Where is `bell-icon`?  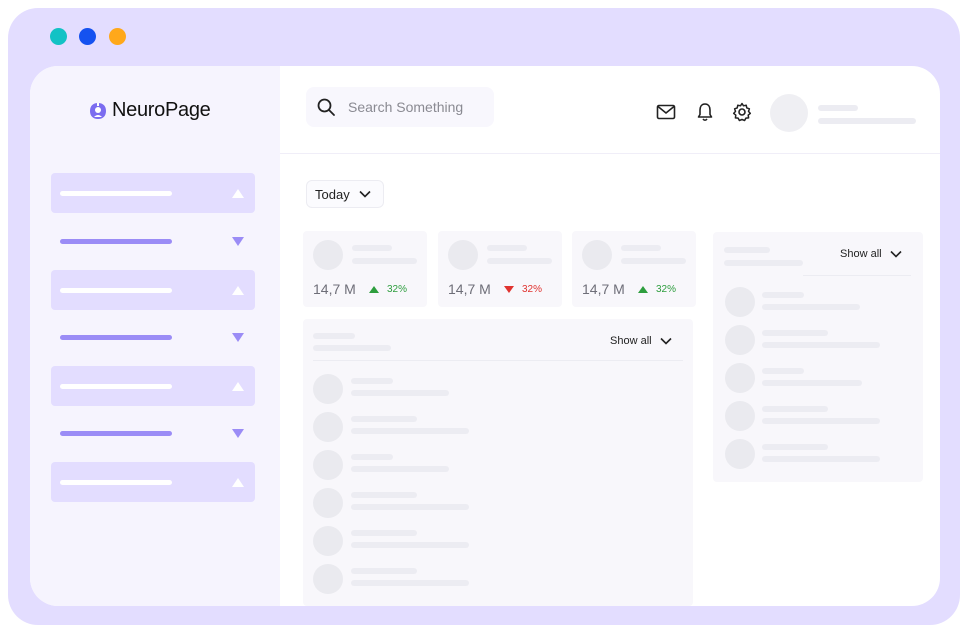 bell-icon is located at coordinates (705, 112).